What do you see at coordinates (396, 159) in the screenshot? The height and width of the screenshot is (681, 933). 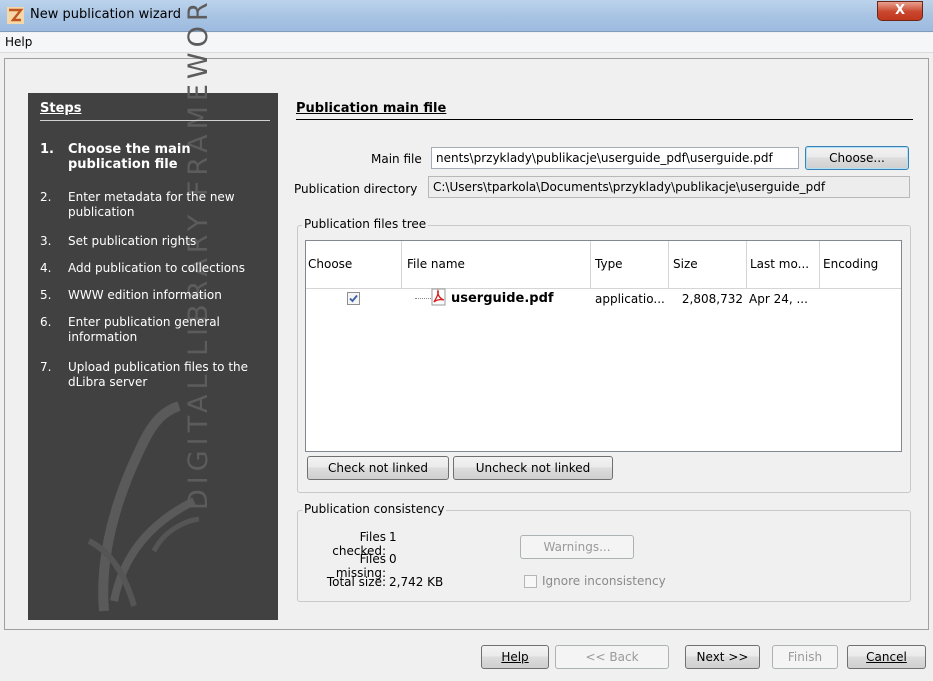 I see `main-file-label: Main file` at bounding box center [396, 159].